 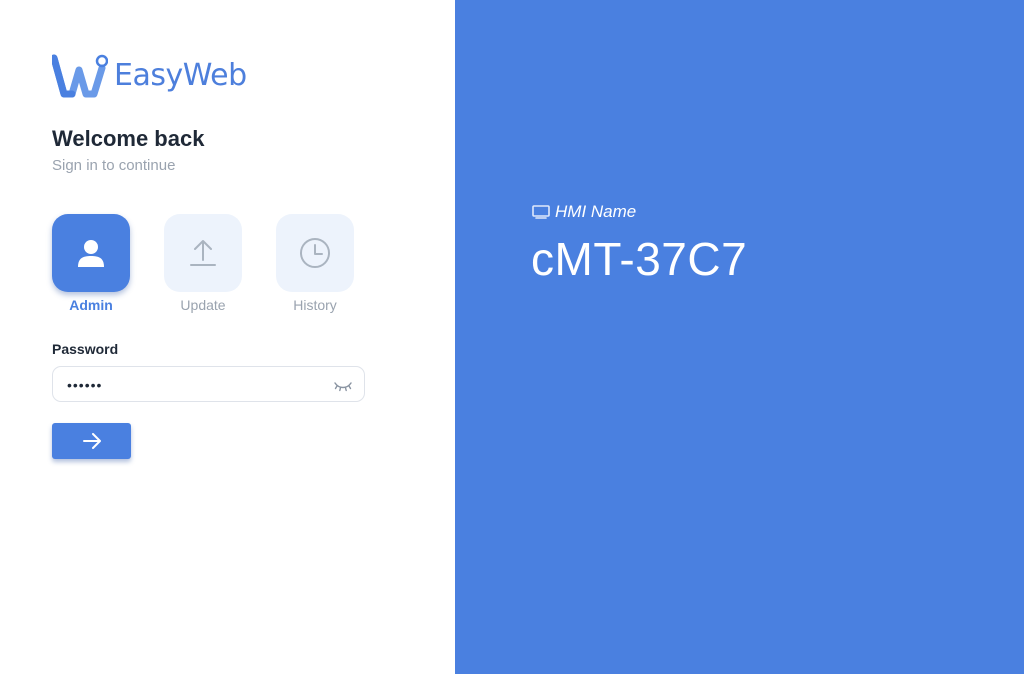 I want to click on tab-admin: Admin, so click(x=91, y=264).